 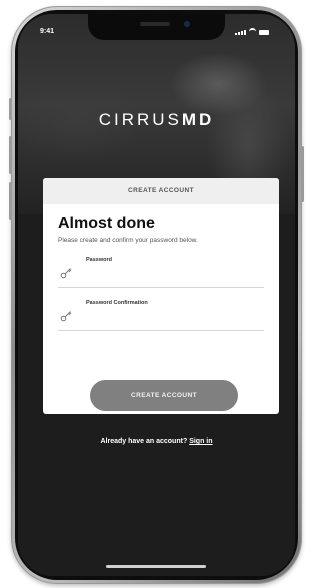 What do you see at coordinates (155, 24) in the screenshot?
I see `speaker-grille` at bounding box center [155, 24].